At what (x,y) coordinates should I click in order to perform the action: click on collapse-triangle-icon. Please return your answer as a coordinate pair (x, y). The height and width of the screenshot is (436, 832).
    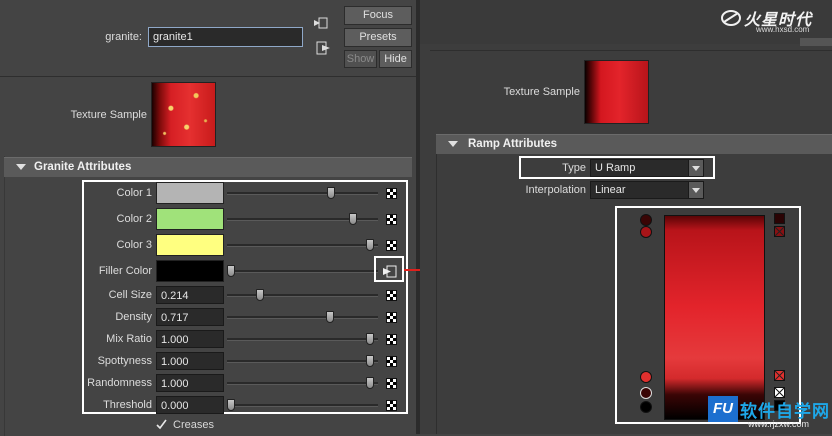
    Looking at the image, I should click on (21, 167).